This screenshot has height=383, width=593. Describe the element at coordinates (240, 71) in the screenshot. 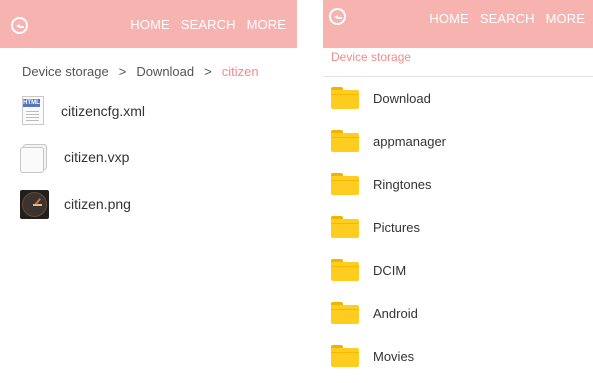

I see `breadcrumb-current: citizen` at that location.